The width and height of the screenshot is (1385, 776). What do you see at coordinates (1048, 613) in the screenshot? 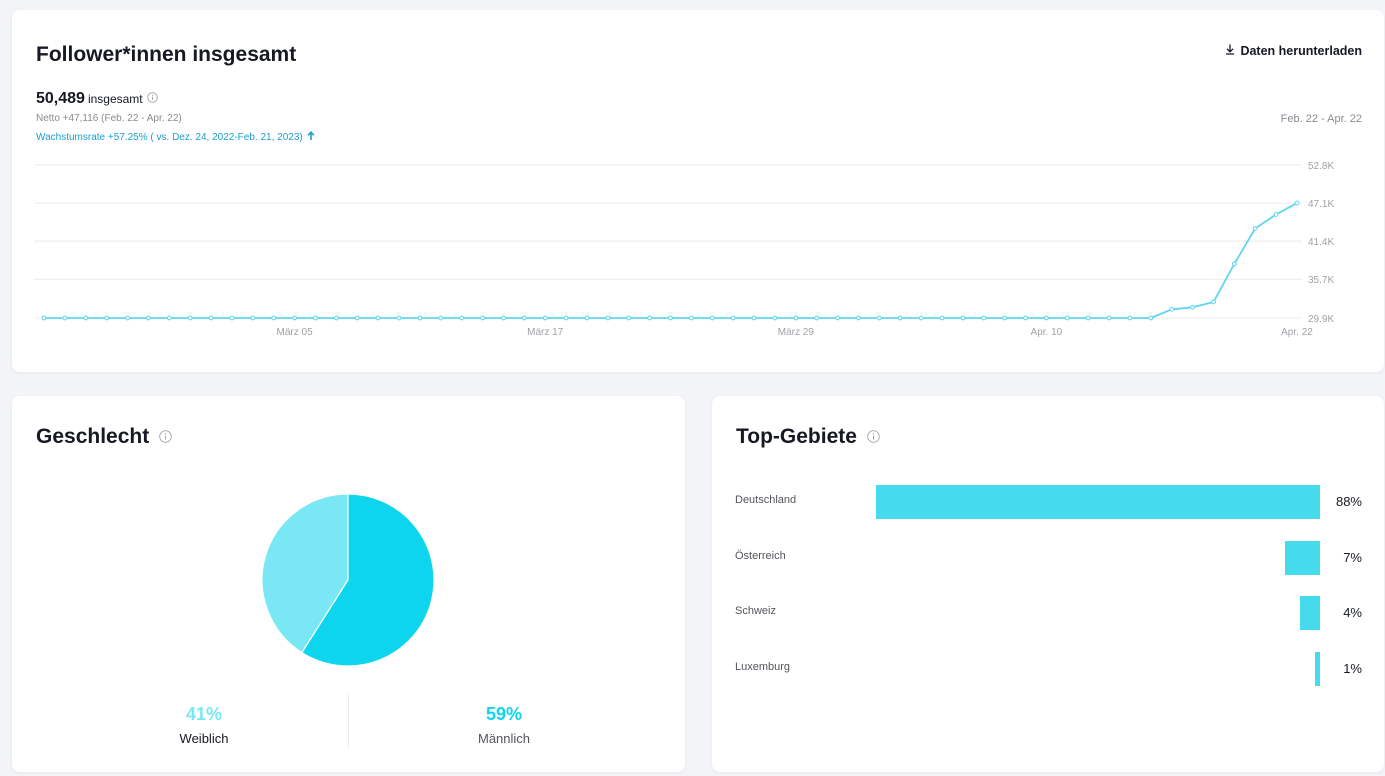
I see `region-row: Schweiz 4%` at bounding box center [1048, 613].